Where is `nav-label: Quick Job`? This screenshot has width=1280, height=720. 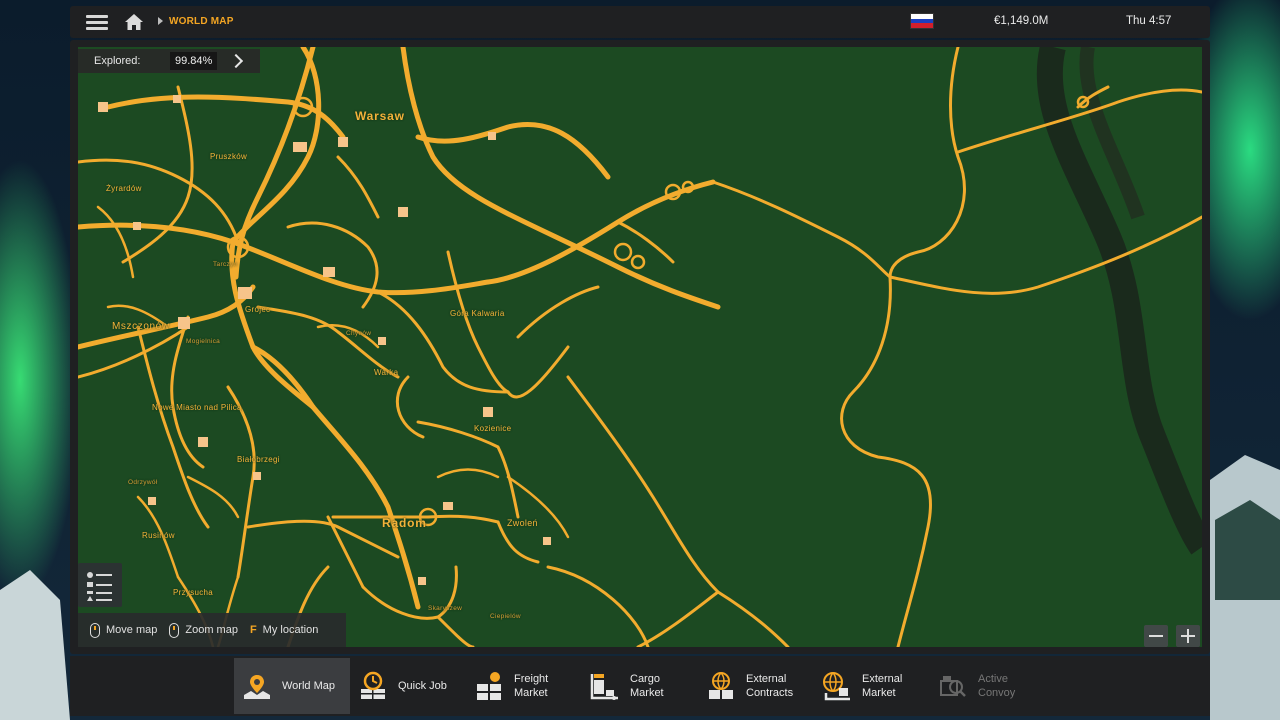 nav-label: Quick Job is located at coordinates (422, 686).